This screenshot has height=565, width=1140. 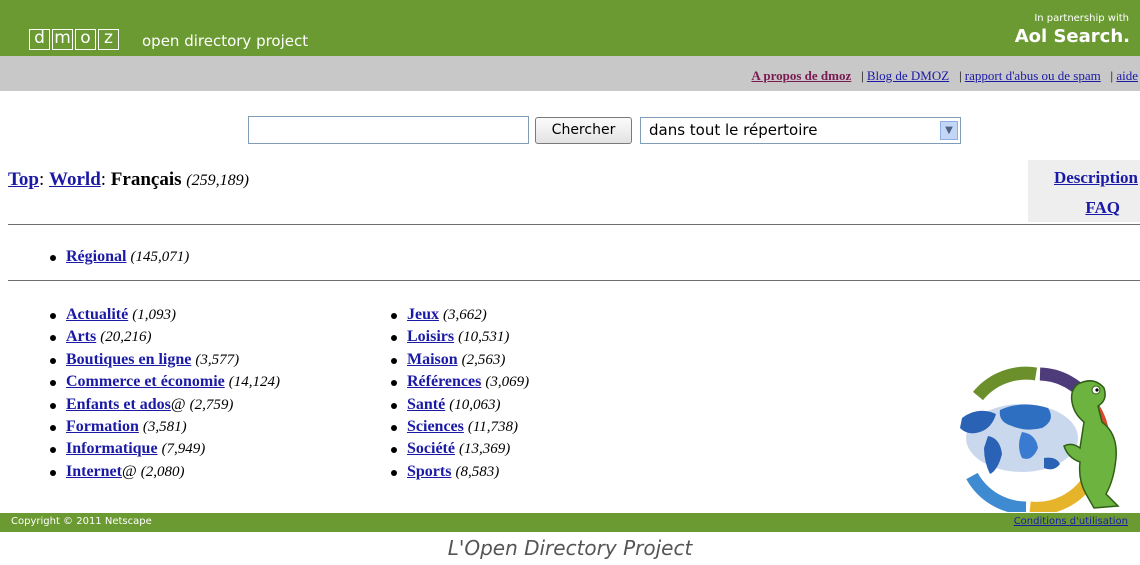 I want to click on terms-container: Conditions d'utilisation, so click(x=1071, y=521).